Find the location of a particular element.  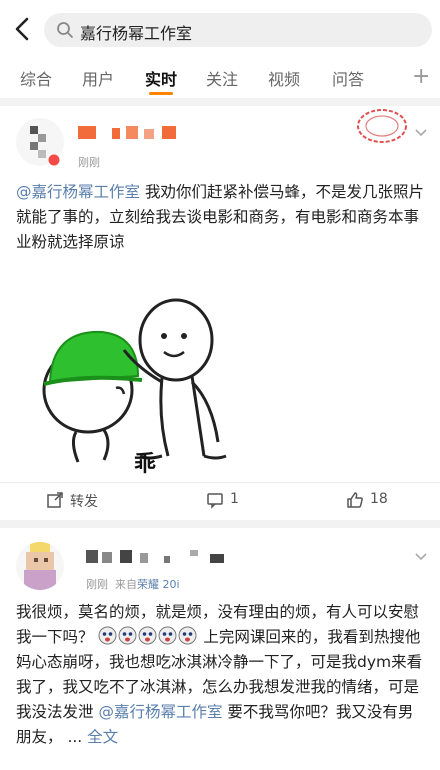

tab-following: 关注 is located at coordinates (222, 78).